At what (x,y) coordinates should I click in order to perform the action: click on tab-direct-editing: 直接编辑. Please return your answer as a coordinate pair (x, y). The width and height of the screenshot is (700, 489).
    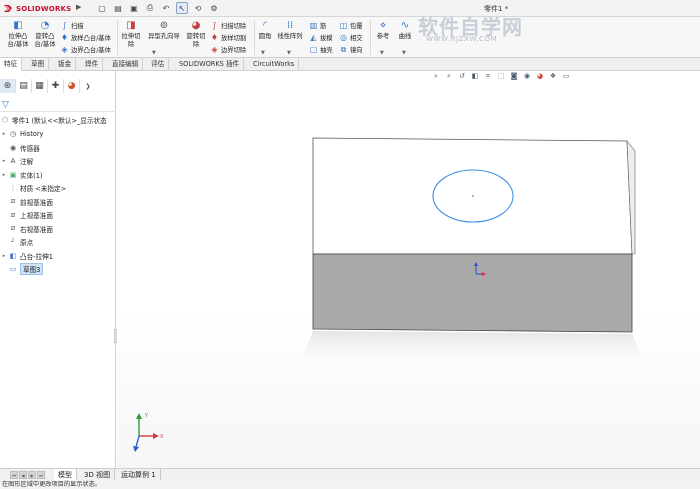
    Looking at the image, I should click on (126, 64).